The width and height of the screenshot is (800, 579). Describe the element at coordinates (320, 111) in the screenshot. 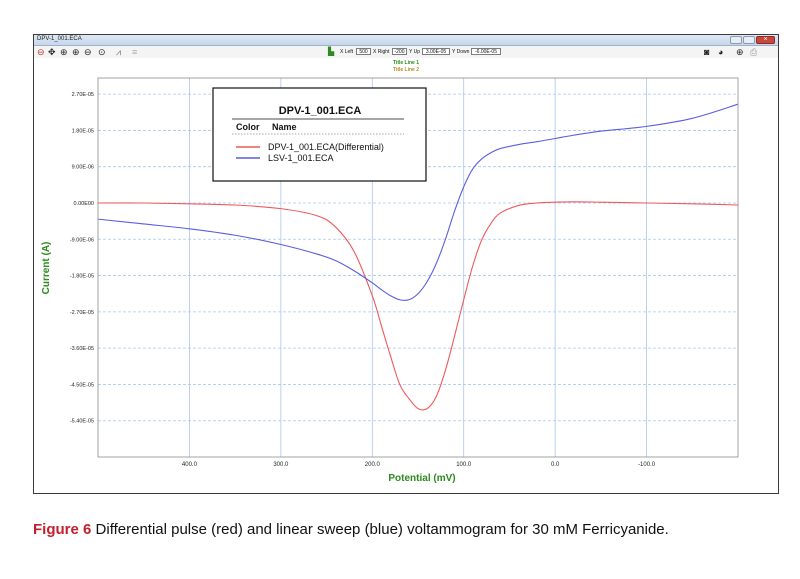

I see `legend-title: DPV-1_001.ECA` at that location.